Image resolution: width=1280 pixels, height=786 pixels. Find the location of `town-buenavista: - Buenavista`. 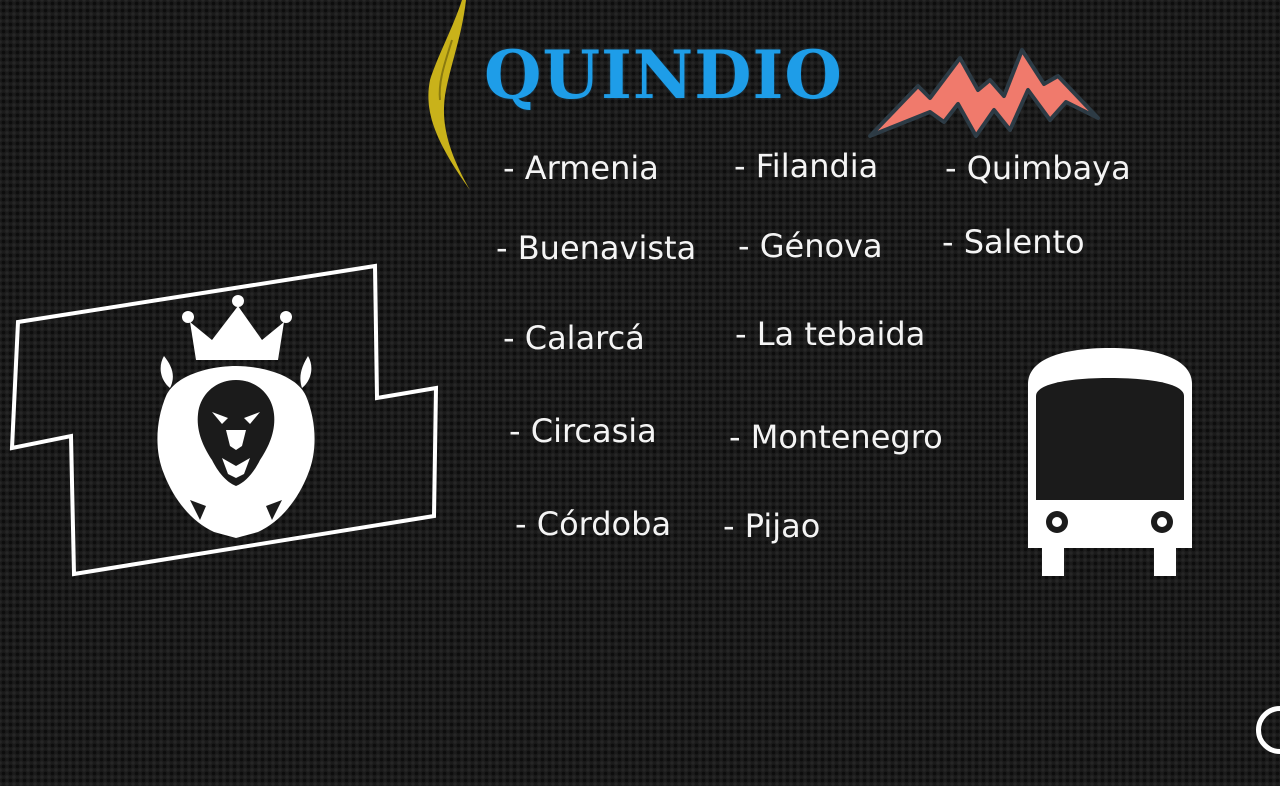

town-buenavista: - Buenavista is located at coordinates (596, 248).